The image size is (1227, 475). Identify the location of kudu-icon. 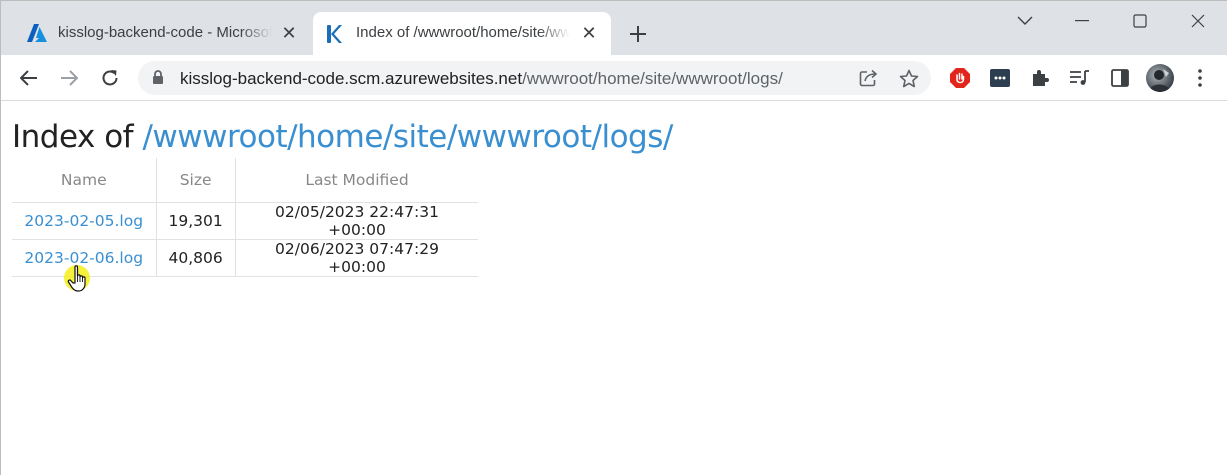
(334, 33).